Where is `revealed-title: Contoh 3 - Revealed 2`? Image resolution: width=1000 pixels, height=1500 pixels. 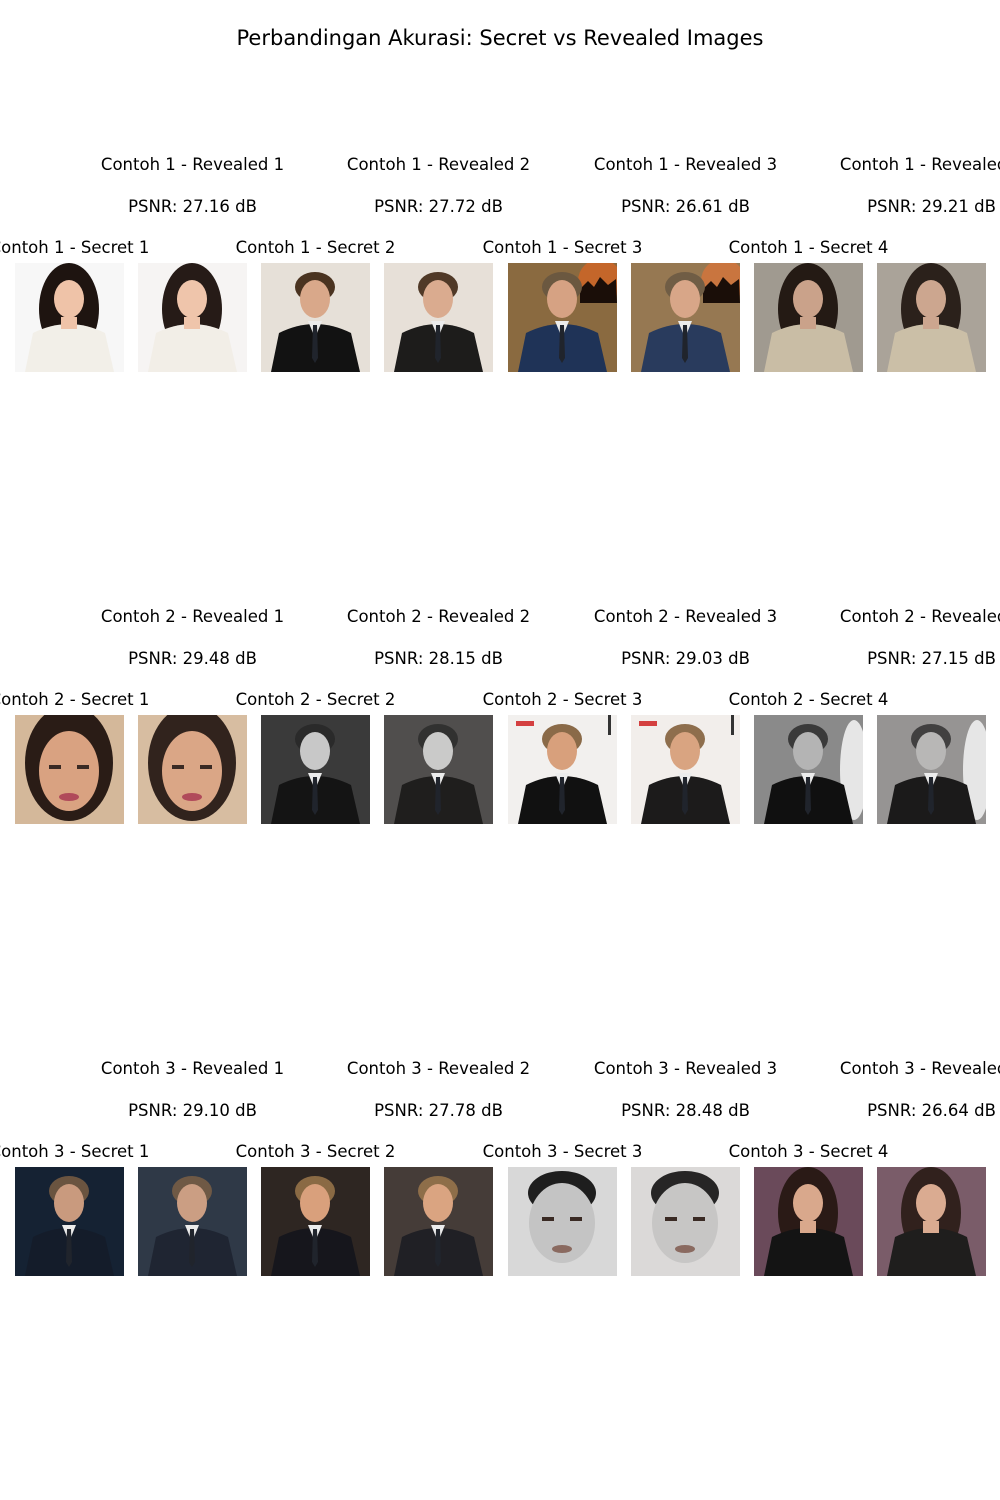 revealed-title: Contoh 3 - Revealed 2 is located at coordinates (438, 1068).